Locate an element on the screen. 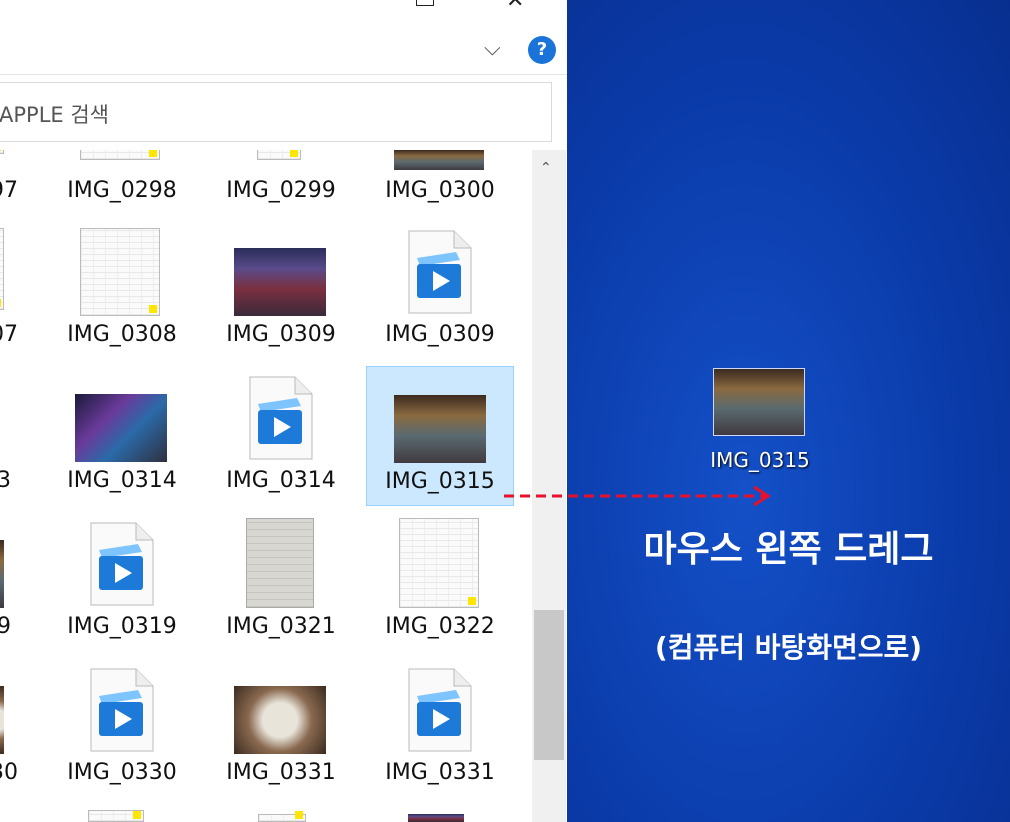  instruction-text: 마우스 왼쪽 드레그 is located at coordinates (788, 549).